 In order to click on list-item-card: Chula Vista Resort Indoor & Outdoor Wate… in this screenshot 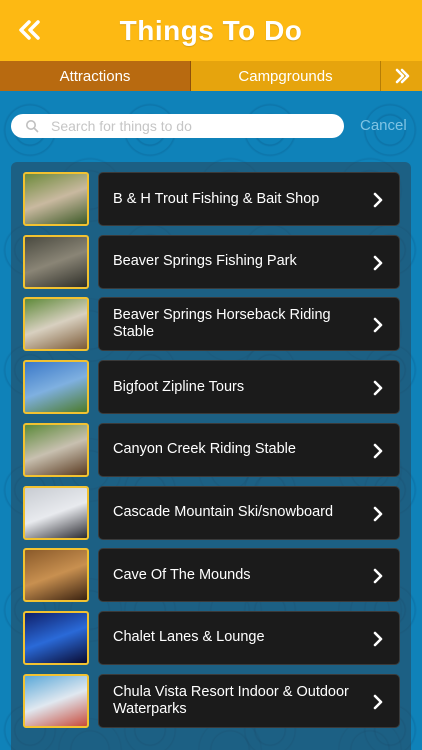, I will do `click(249, 700)`.